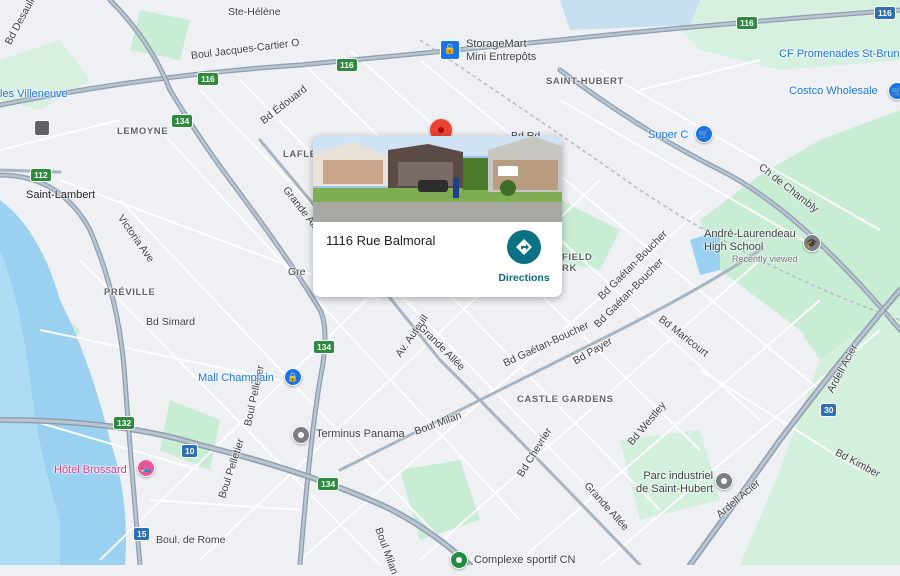 Image resolution: width=900 pixels, height=576 pixels. What do you see at coordinates (146, 468) in the screenshot?
I see `hotel-bed-icon: 🛌` at bounding box center [146, 468].